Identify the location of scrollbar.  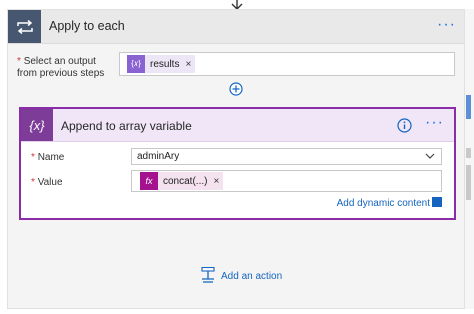
(469, 159).